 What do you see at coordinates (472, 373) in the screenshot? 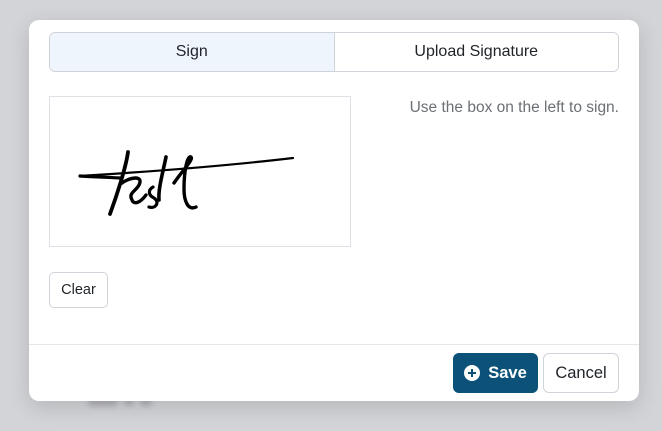
I see `plus-circle-icon` at bounding box center [472, 373].